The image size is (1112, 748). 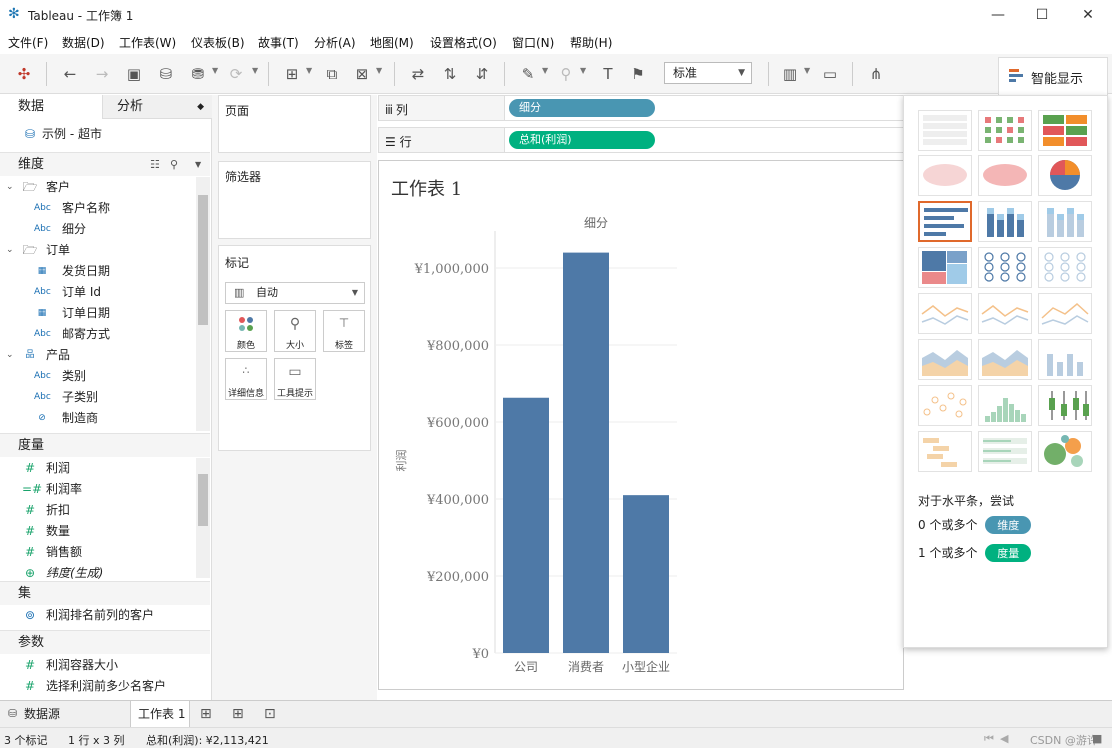 I want to click on show-me-area-discrete-icon, so click(x=1005, y=359).